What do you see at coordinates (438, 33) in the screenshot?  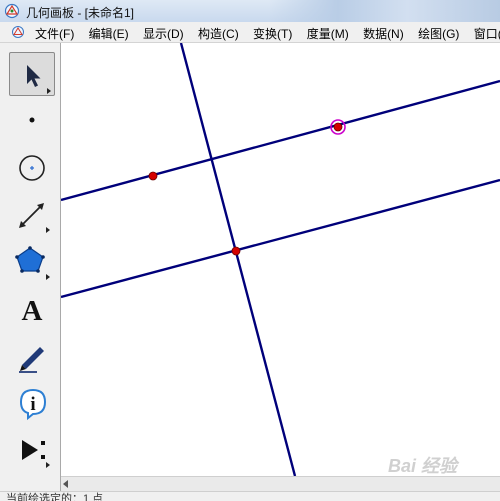 I see `menu-graph: 绘图(G)` at bounding box center [438, 33].